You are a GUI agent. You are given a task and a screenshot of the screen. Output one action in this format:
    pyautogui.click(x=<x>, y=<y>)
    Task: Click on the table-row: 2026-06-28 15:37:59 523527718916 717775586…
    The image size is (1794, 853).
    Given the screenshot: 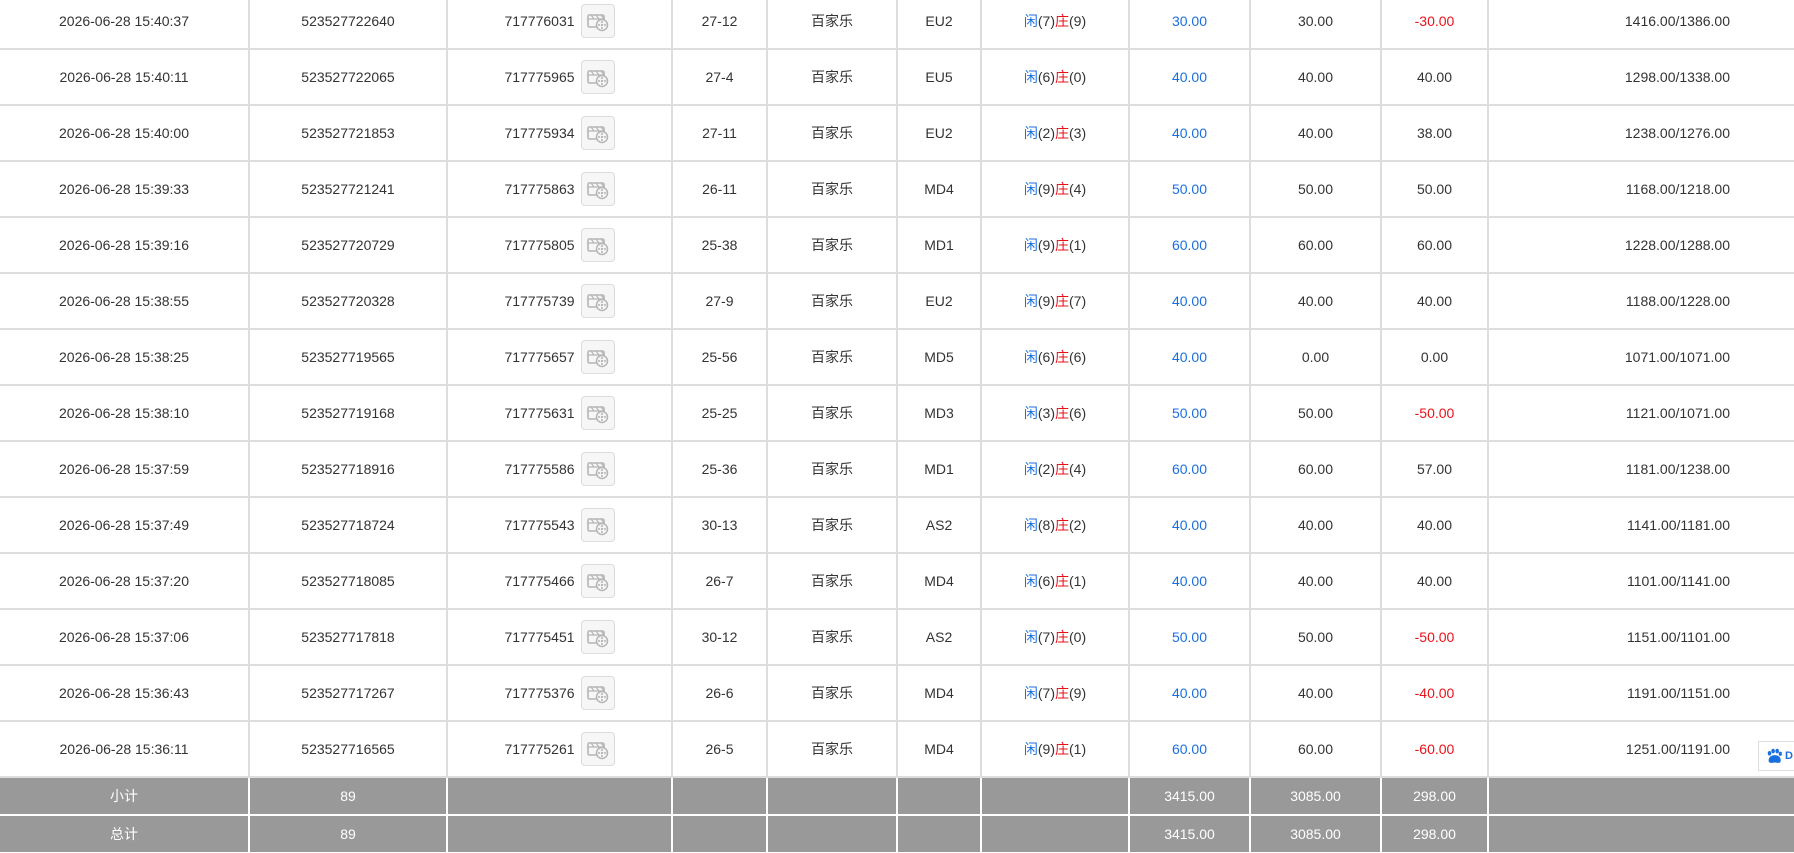 What is the action you would take?
    pyautogui.click(x=897, y=469)
    